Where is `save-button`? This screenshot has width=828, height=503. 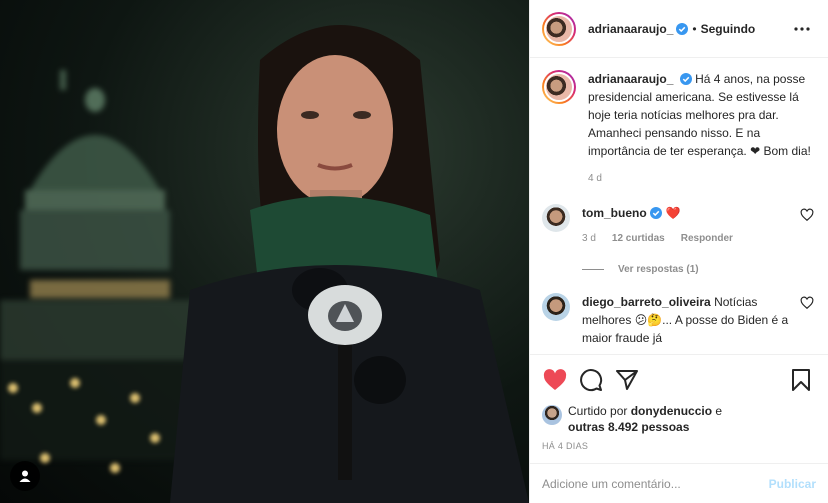
save-button is located at coordinates (801, 380).